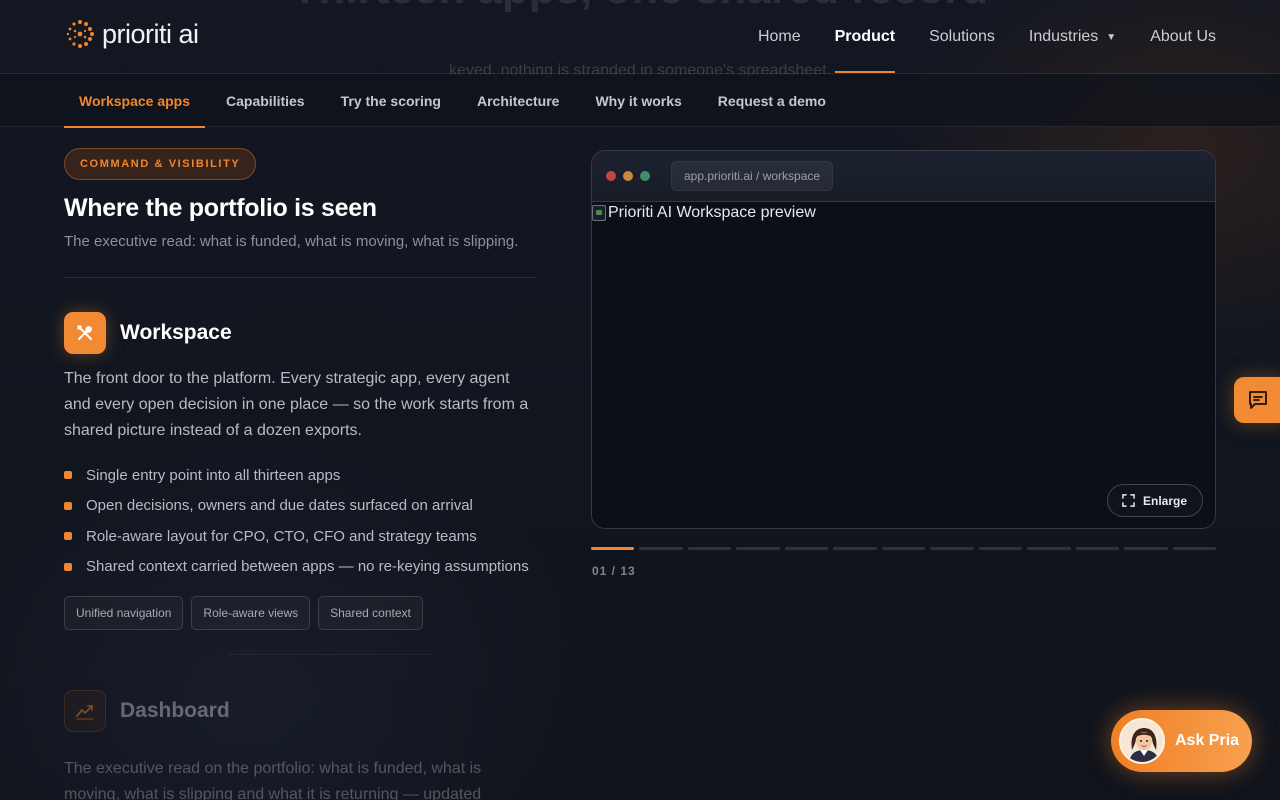 The width and height of the screenshot is (1280, 800). I want to click on nav-solutions: Solutions, so click(962, 37).